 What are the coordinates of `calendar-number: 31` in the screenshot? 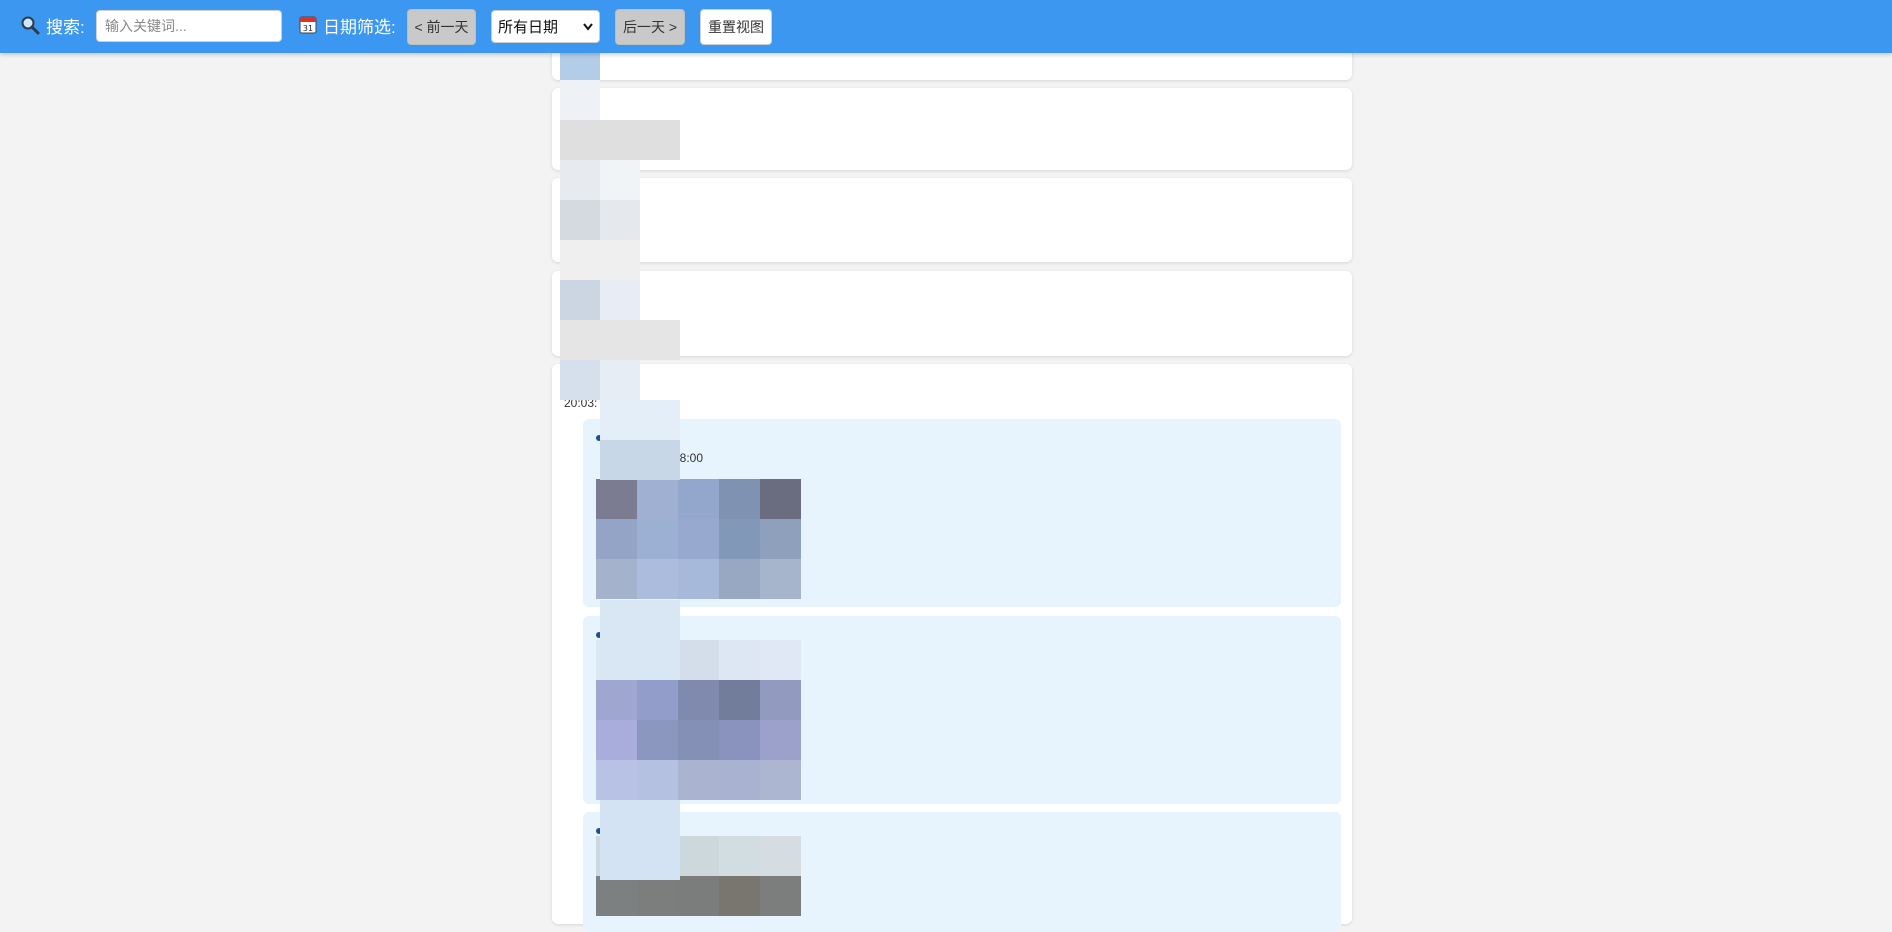 It's located at (308, 28).